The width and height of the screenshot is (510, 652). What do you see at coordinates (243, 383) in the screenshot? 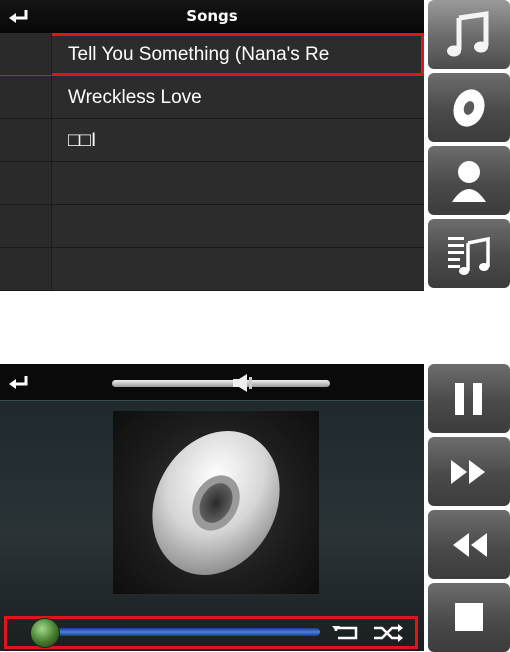
I see `speaker-icon` at bounding box center [243, 383].